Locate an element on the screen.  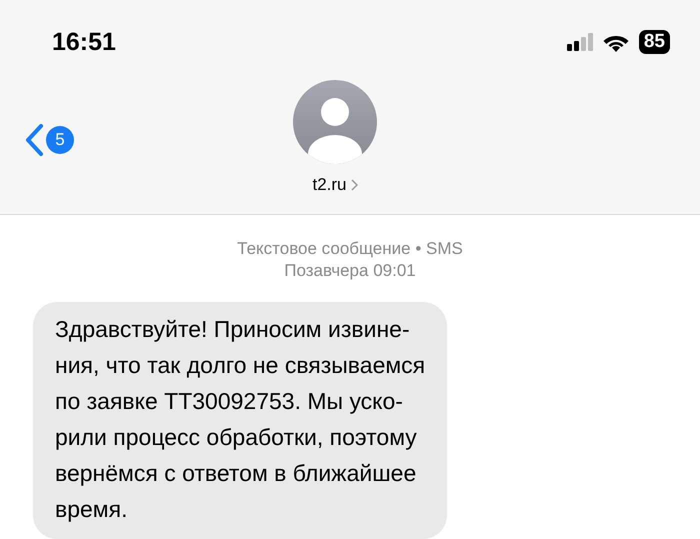
chevron-right-icon is located at coordinates (354, 185).